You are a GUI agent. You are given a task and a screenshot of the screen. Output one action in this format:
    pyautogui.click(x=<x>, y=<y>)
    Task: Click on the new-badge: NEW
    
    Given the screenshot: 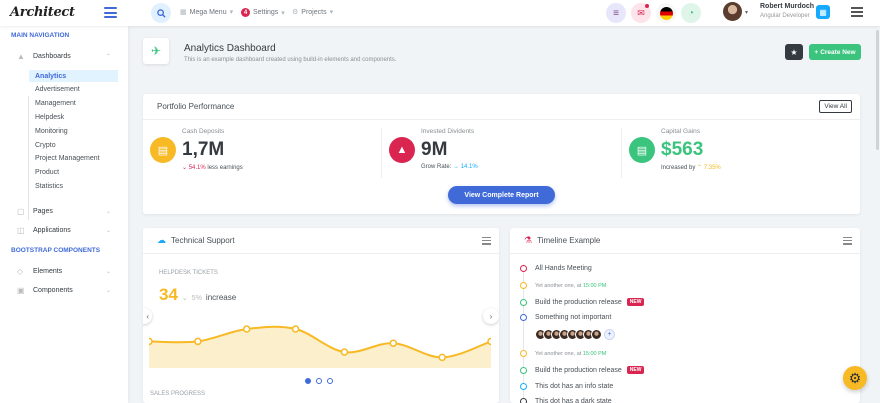 What is the action you would take?
    pyautogui.click(x=635, y=370)
    